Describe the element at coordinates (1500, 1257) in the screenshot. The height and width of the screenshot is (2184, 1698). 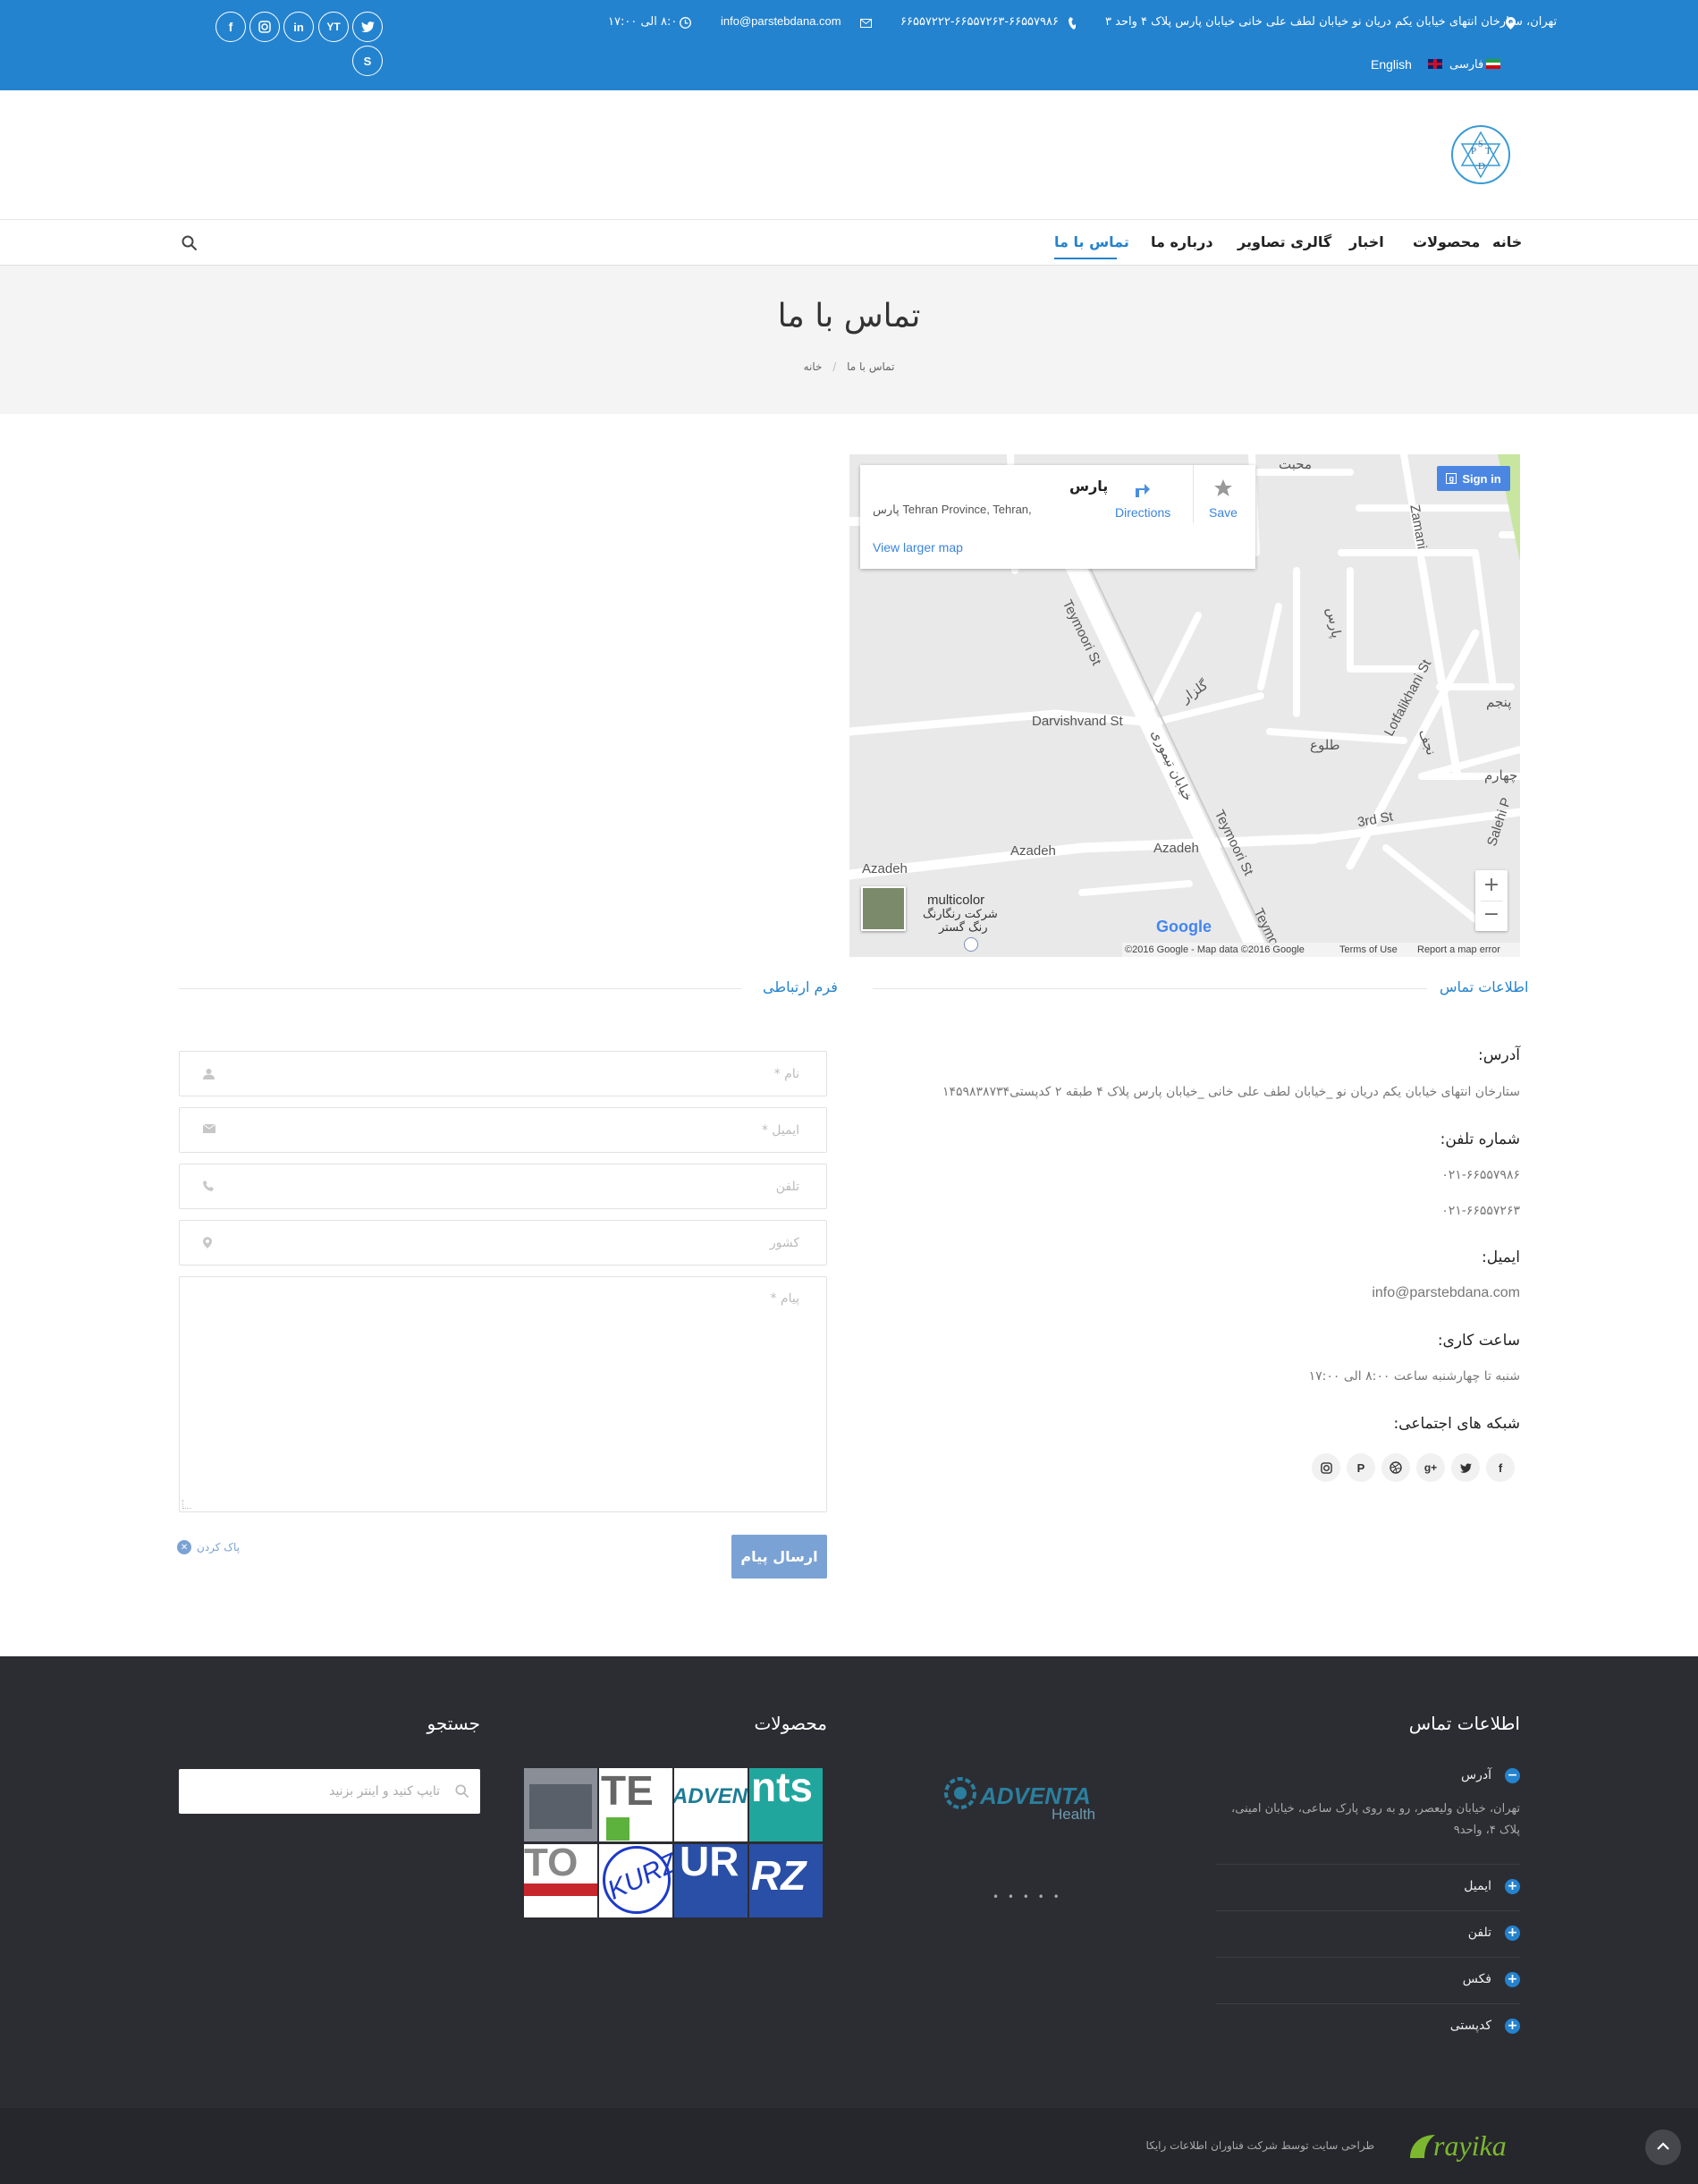
I see `email-label: ایمیل:` at that location.